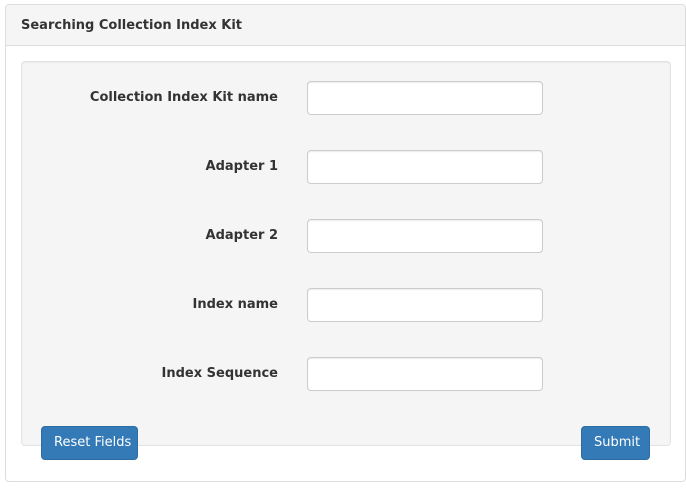 The width and height of the screenshot is (686, 490). Describe the element at coordinates (615, 443) in the screenshot. I see `submit-button: Submit` at that location.